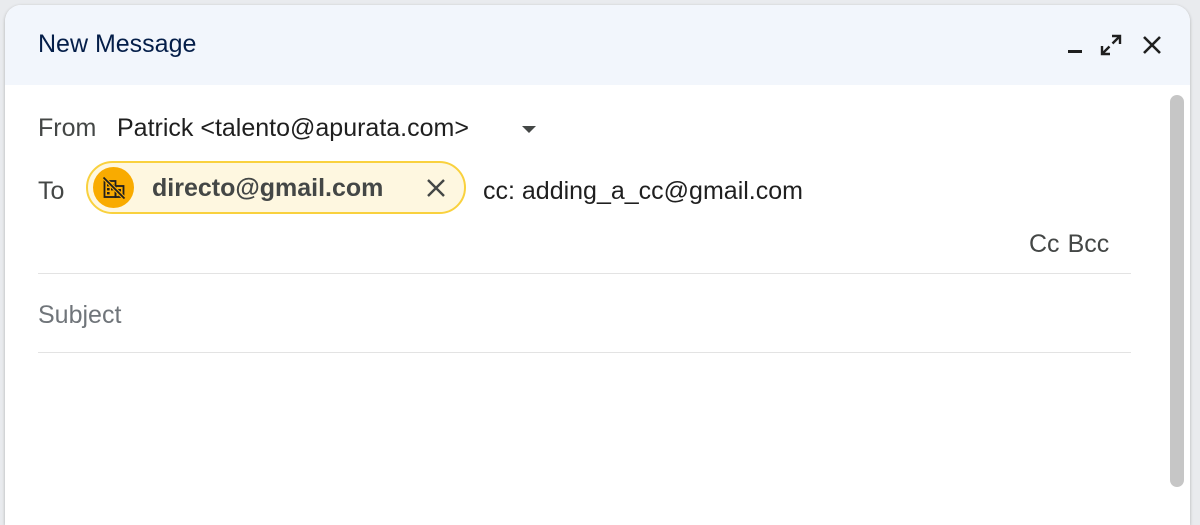 The width and height of the screenshot is (1200, 525). Describe the element at coordinates (67, 128) in the screenshot. I see `from-label: From` at that location.